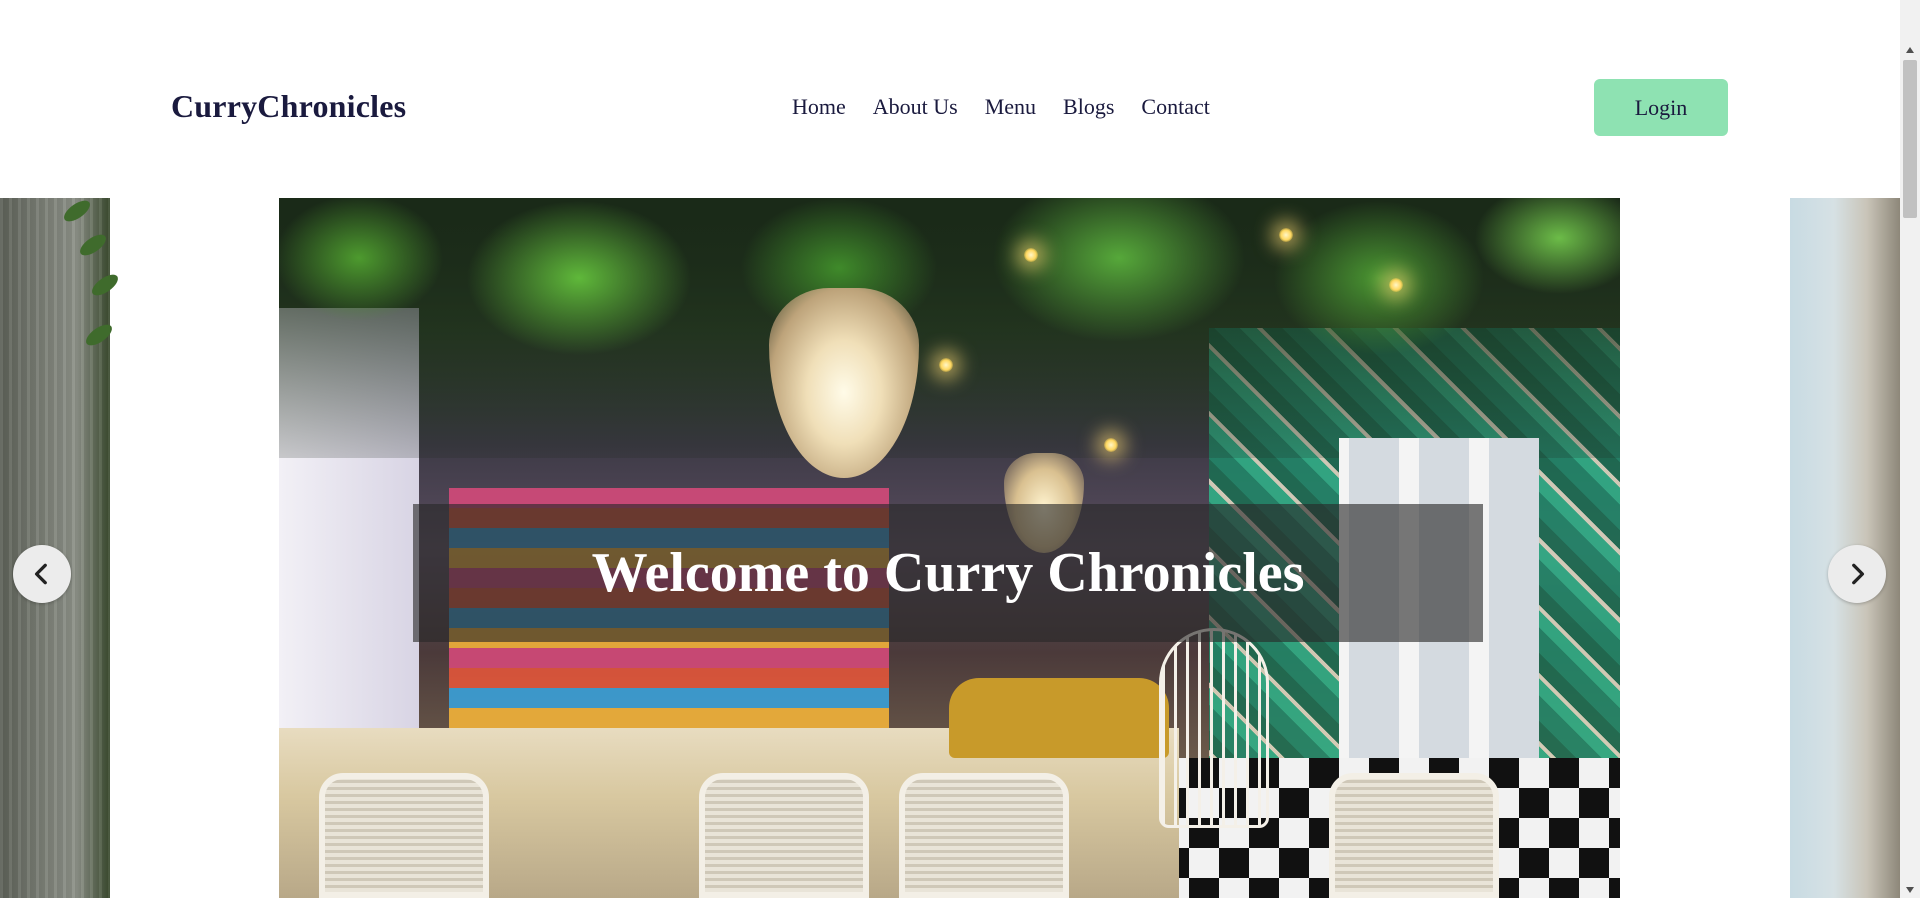 This screenshot has height=898, width=1920. I want to click on carousel-next-button, so click(1857, 574).